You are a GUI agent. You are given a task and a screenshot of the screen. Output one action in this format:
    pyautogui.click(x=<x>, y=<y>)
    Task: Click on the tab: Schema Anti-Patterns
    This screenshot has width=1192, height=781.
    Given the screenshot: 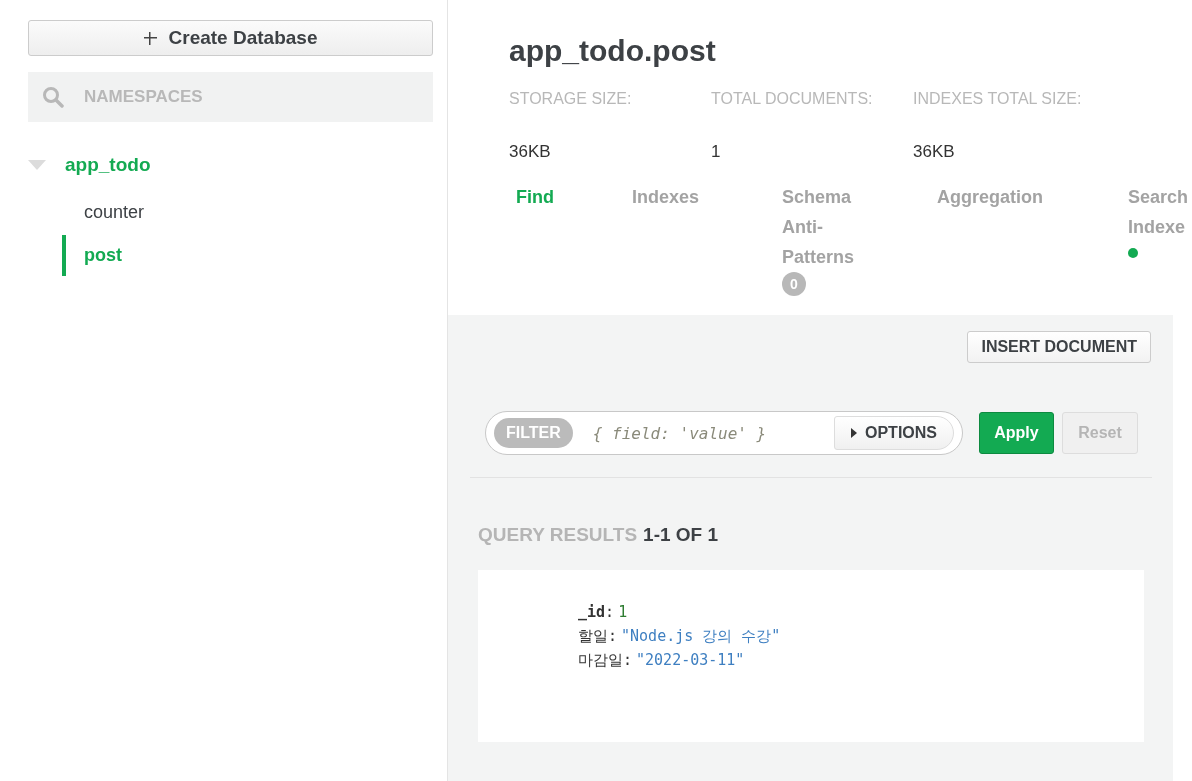 What is the action you would take?
    pyautogui.click(x=818, y=227)
    